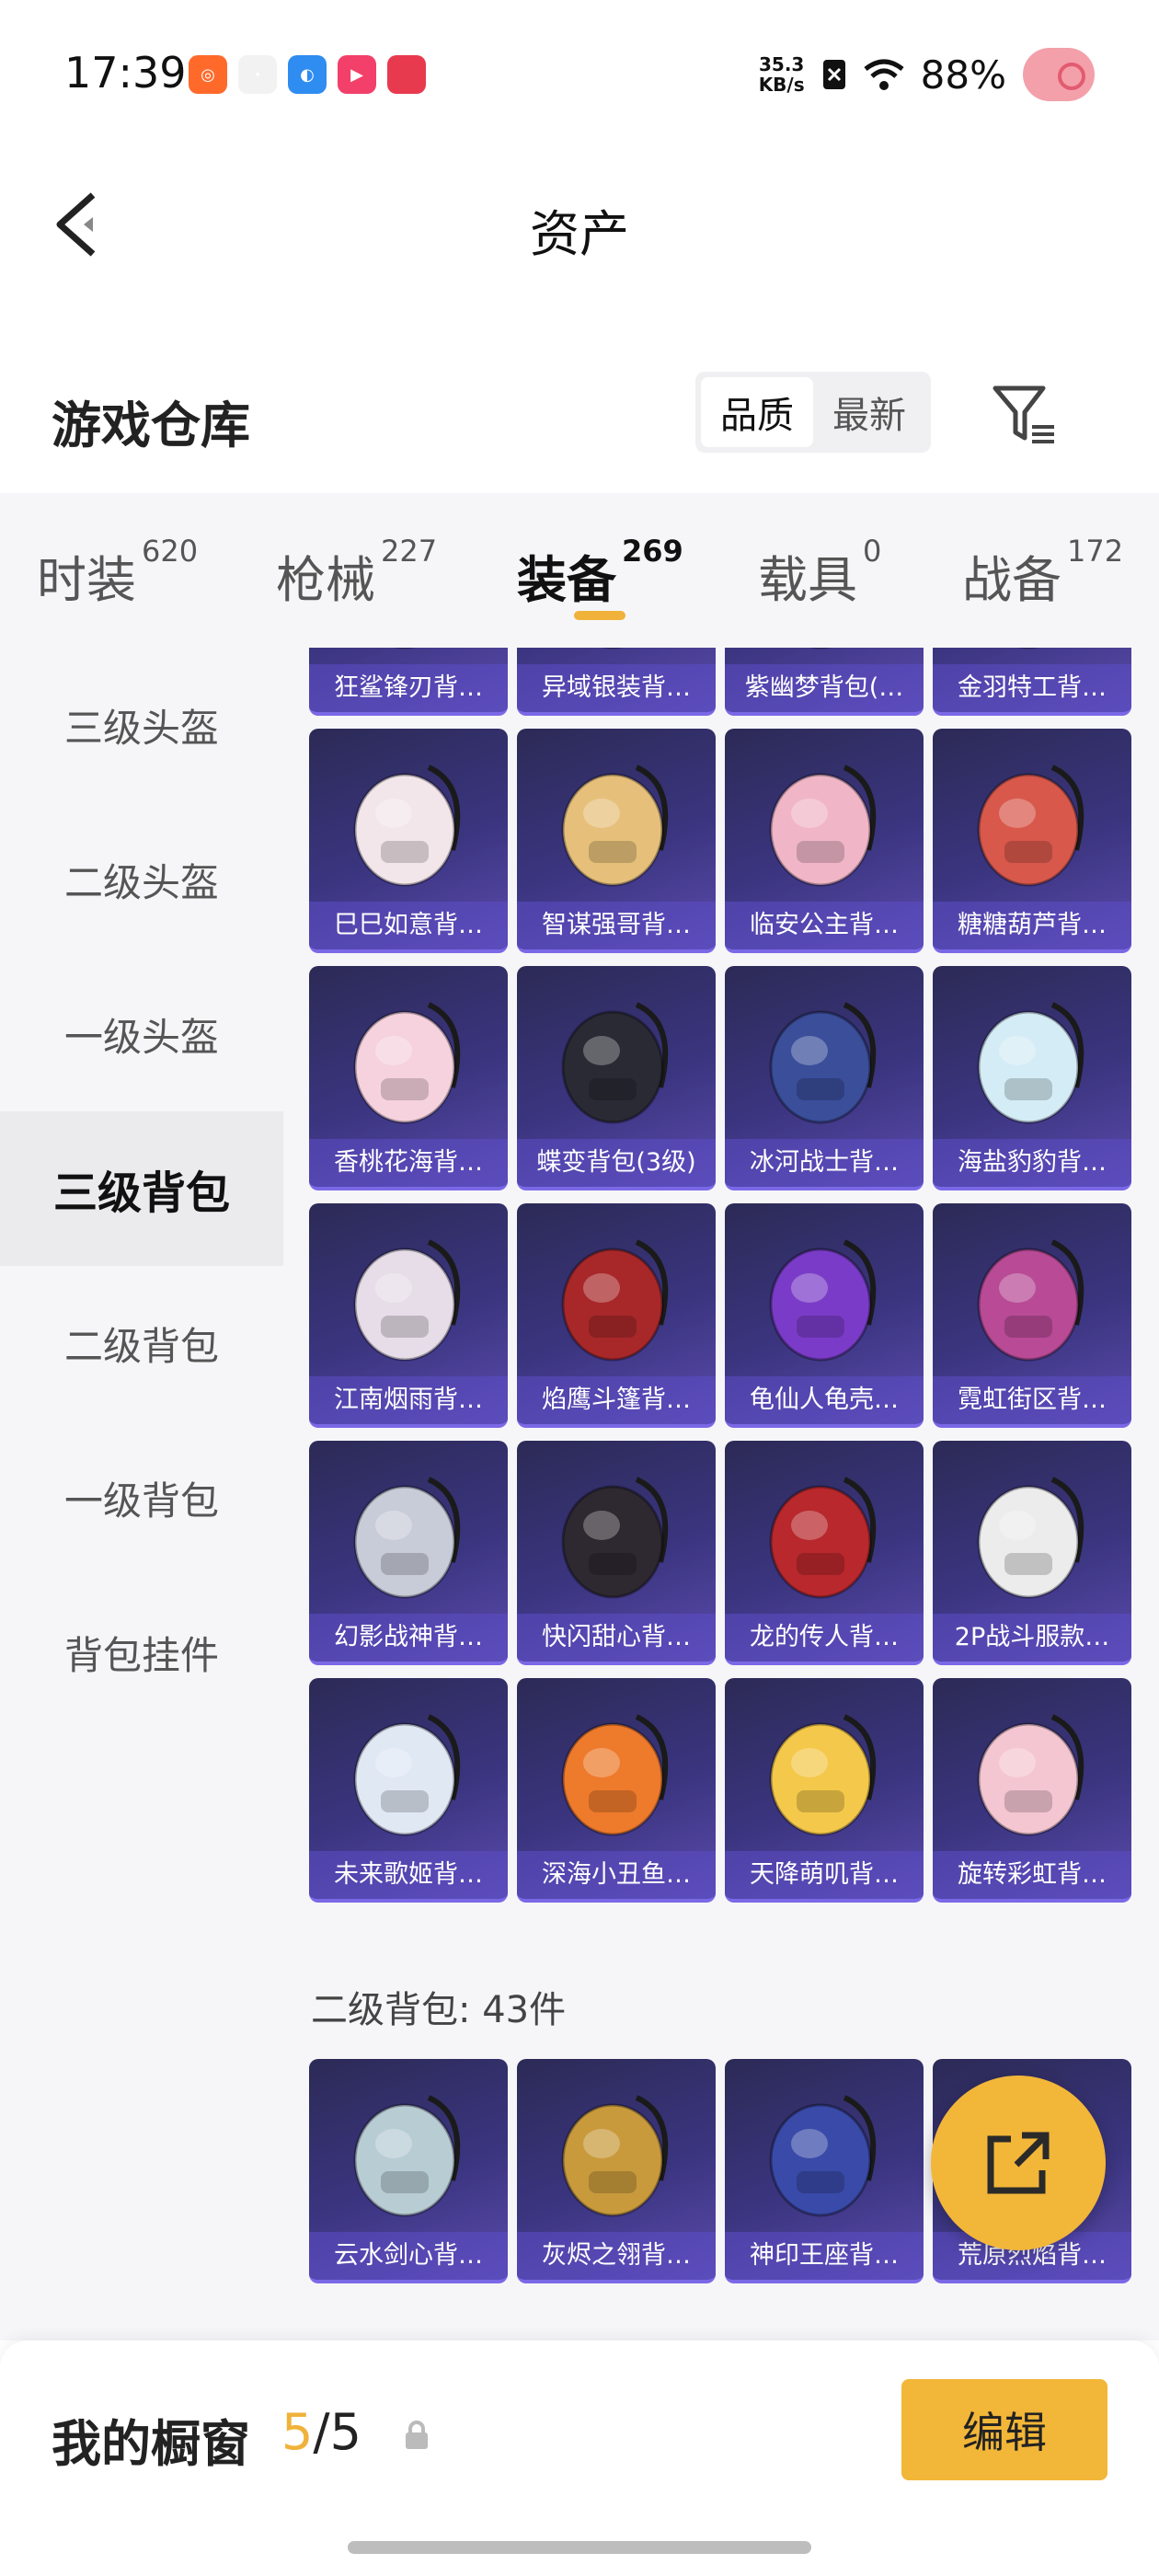  I want to click on video-app-icon: ▶, so click(357, 74).